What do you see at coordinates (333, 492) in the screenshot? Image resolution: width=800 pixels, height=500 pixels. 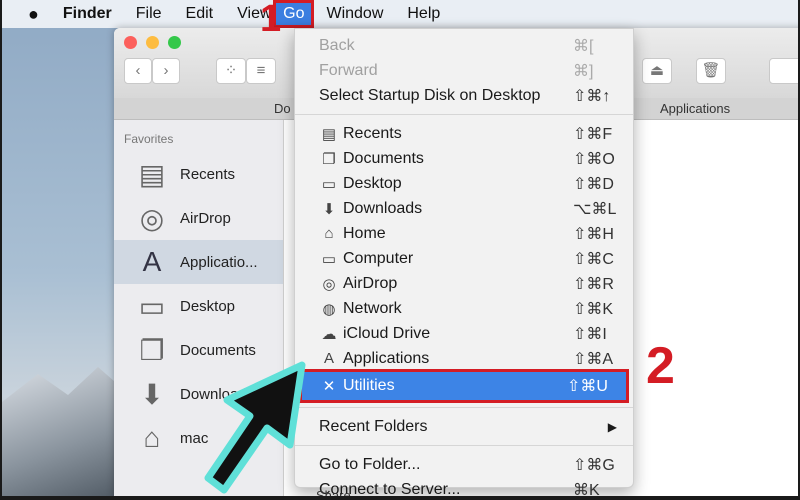 I see `sidebar-shared-partial-label: Share` at bounding box center [333, 492].